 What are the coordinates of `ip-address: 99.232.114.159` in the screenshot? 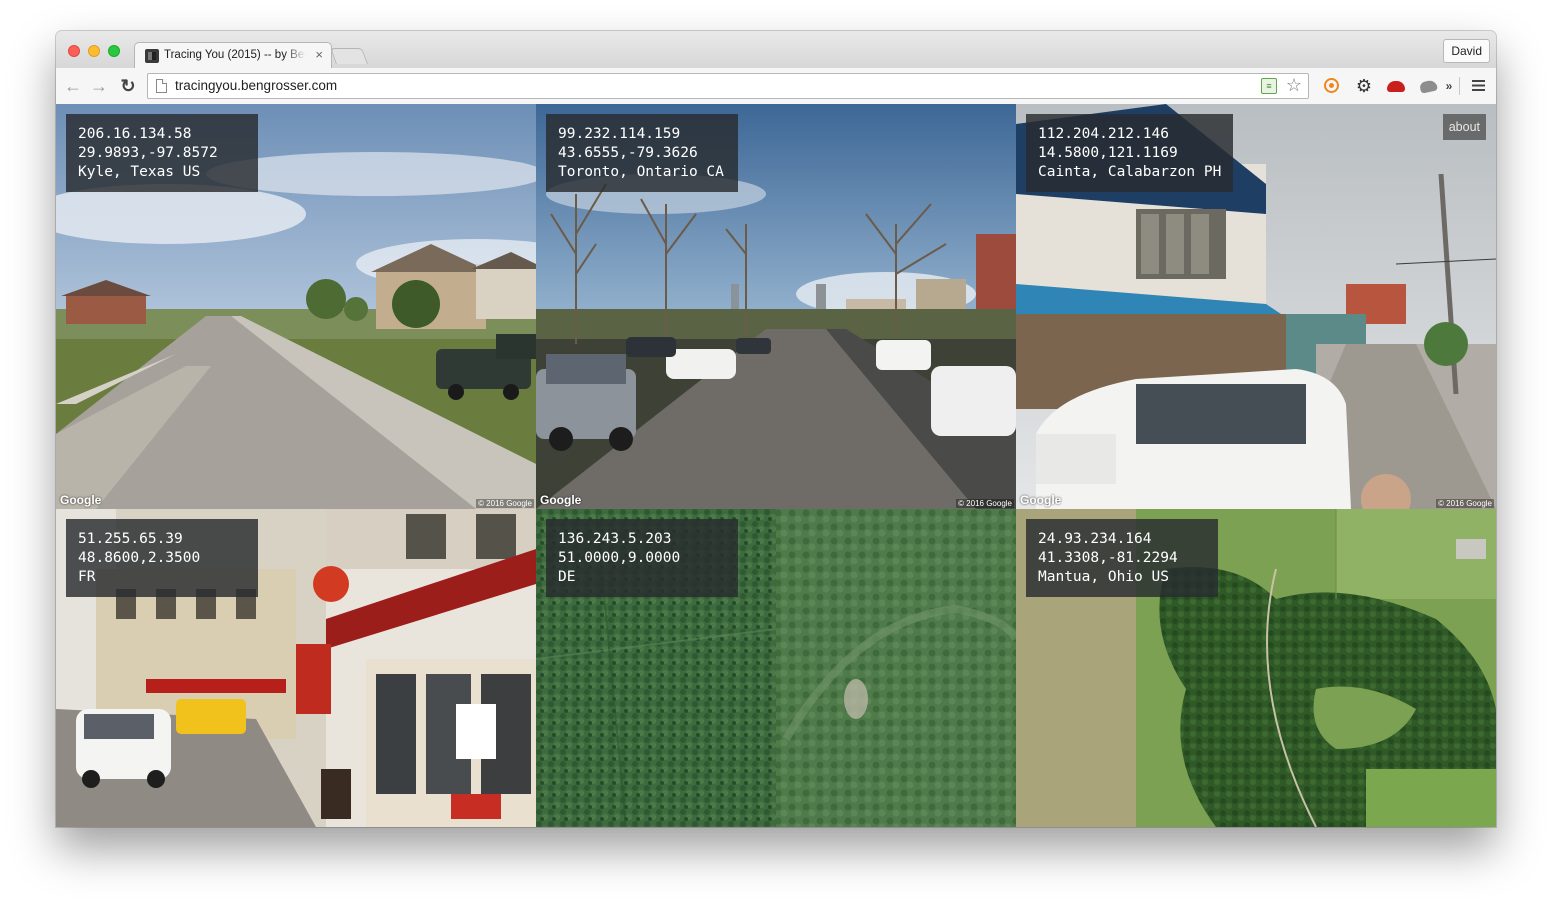 It's located at (619, 134).